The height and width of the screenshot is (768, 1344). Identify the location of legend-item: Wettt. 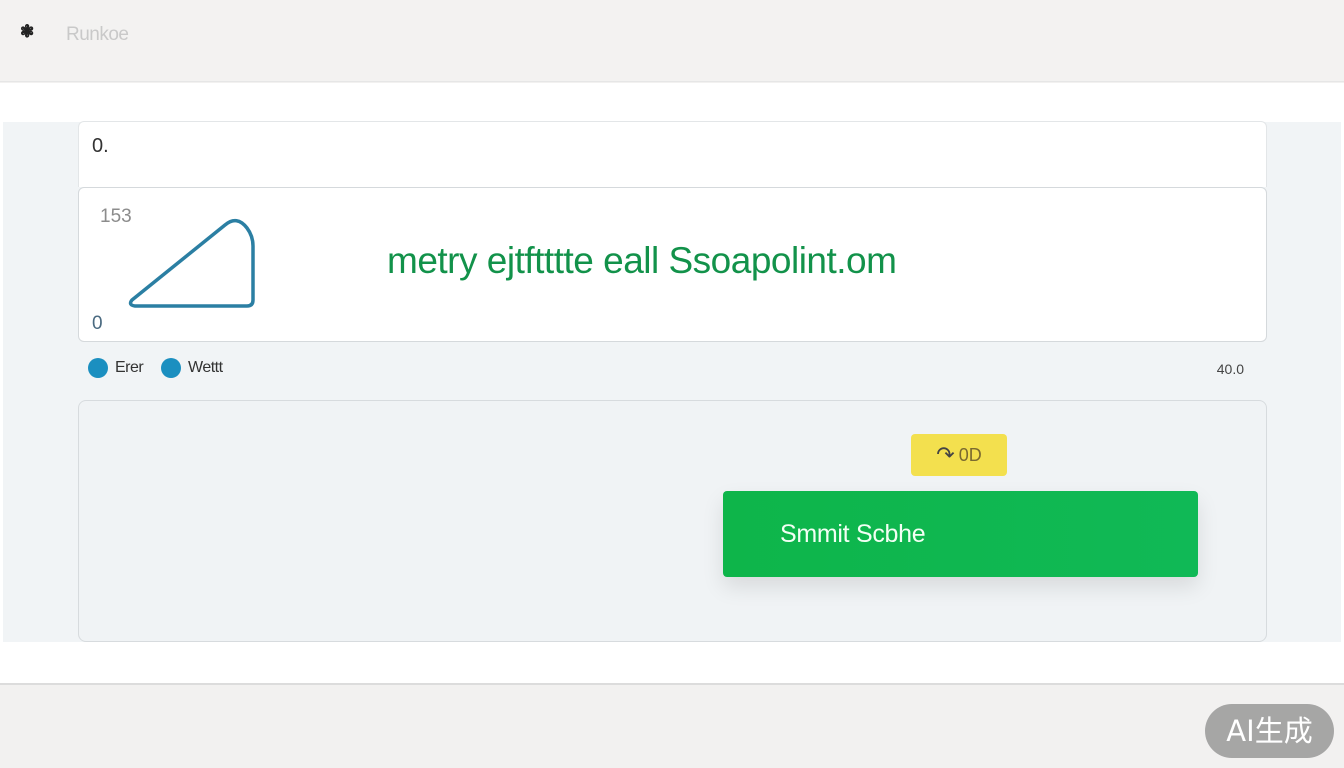
(192, 368).